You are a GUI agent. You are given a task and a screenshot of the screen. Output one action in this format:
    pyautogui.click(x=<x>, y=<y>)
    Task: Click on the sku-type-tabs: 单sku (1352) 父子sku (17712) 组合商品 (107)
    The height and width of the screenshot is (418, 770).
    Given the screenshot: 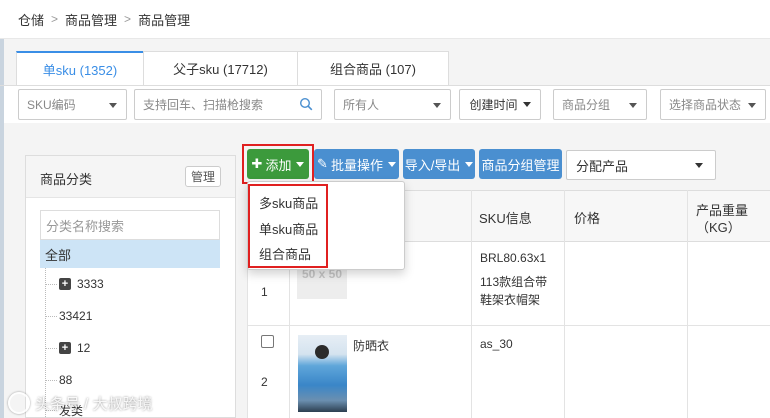 What is the action you would take?
    pyautogui.click(x=232, y=68)
    